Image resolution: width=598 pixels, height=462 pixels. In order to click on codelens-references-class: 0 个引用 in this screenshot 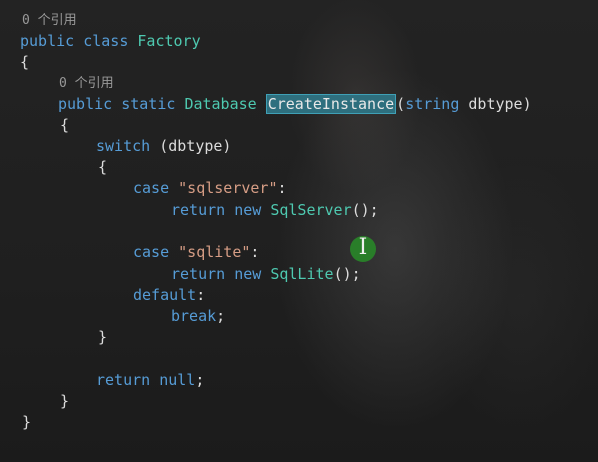, I will do `click(49, 20)`.